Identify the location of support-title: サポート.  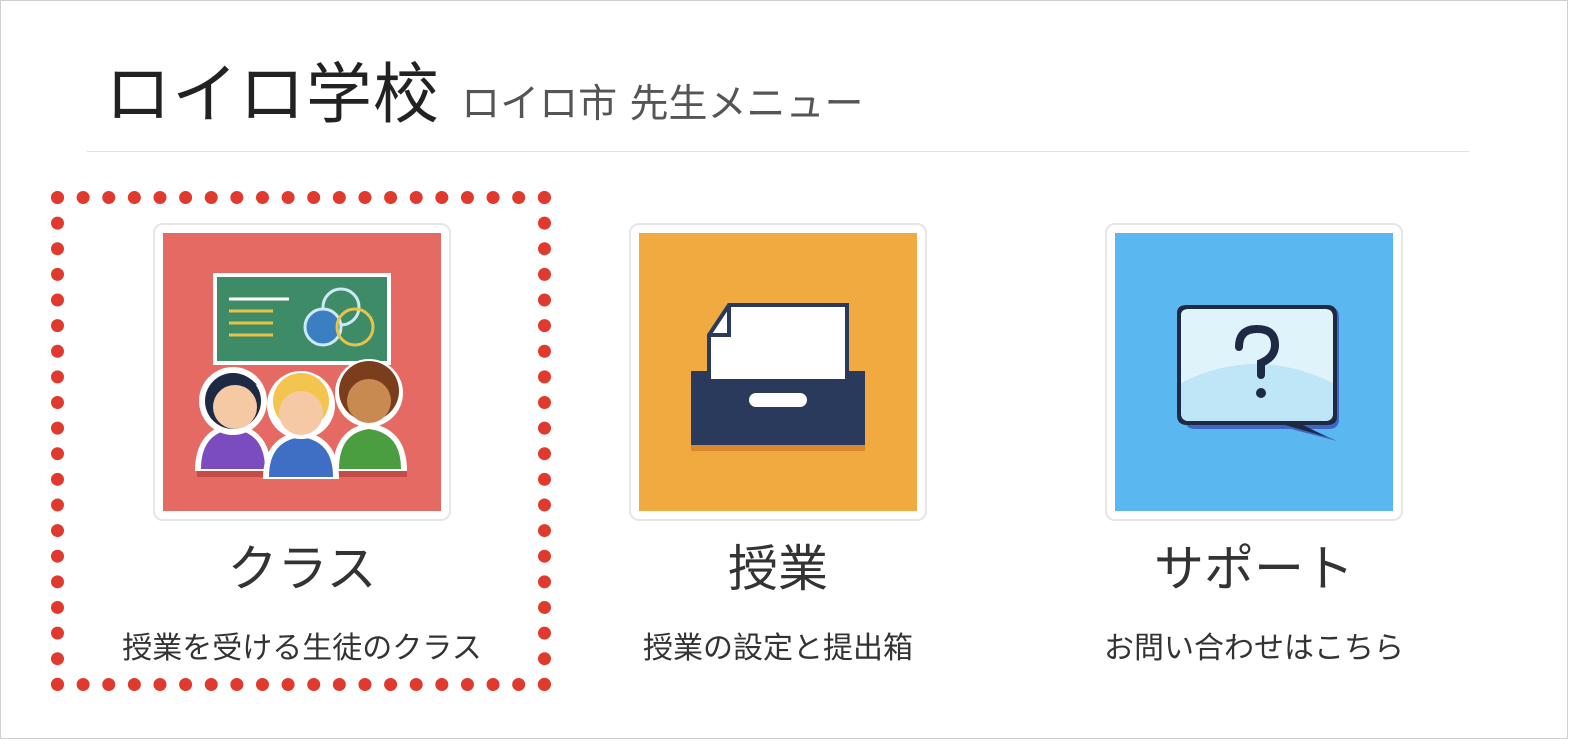
(1254, 569).